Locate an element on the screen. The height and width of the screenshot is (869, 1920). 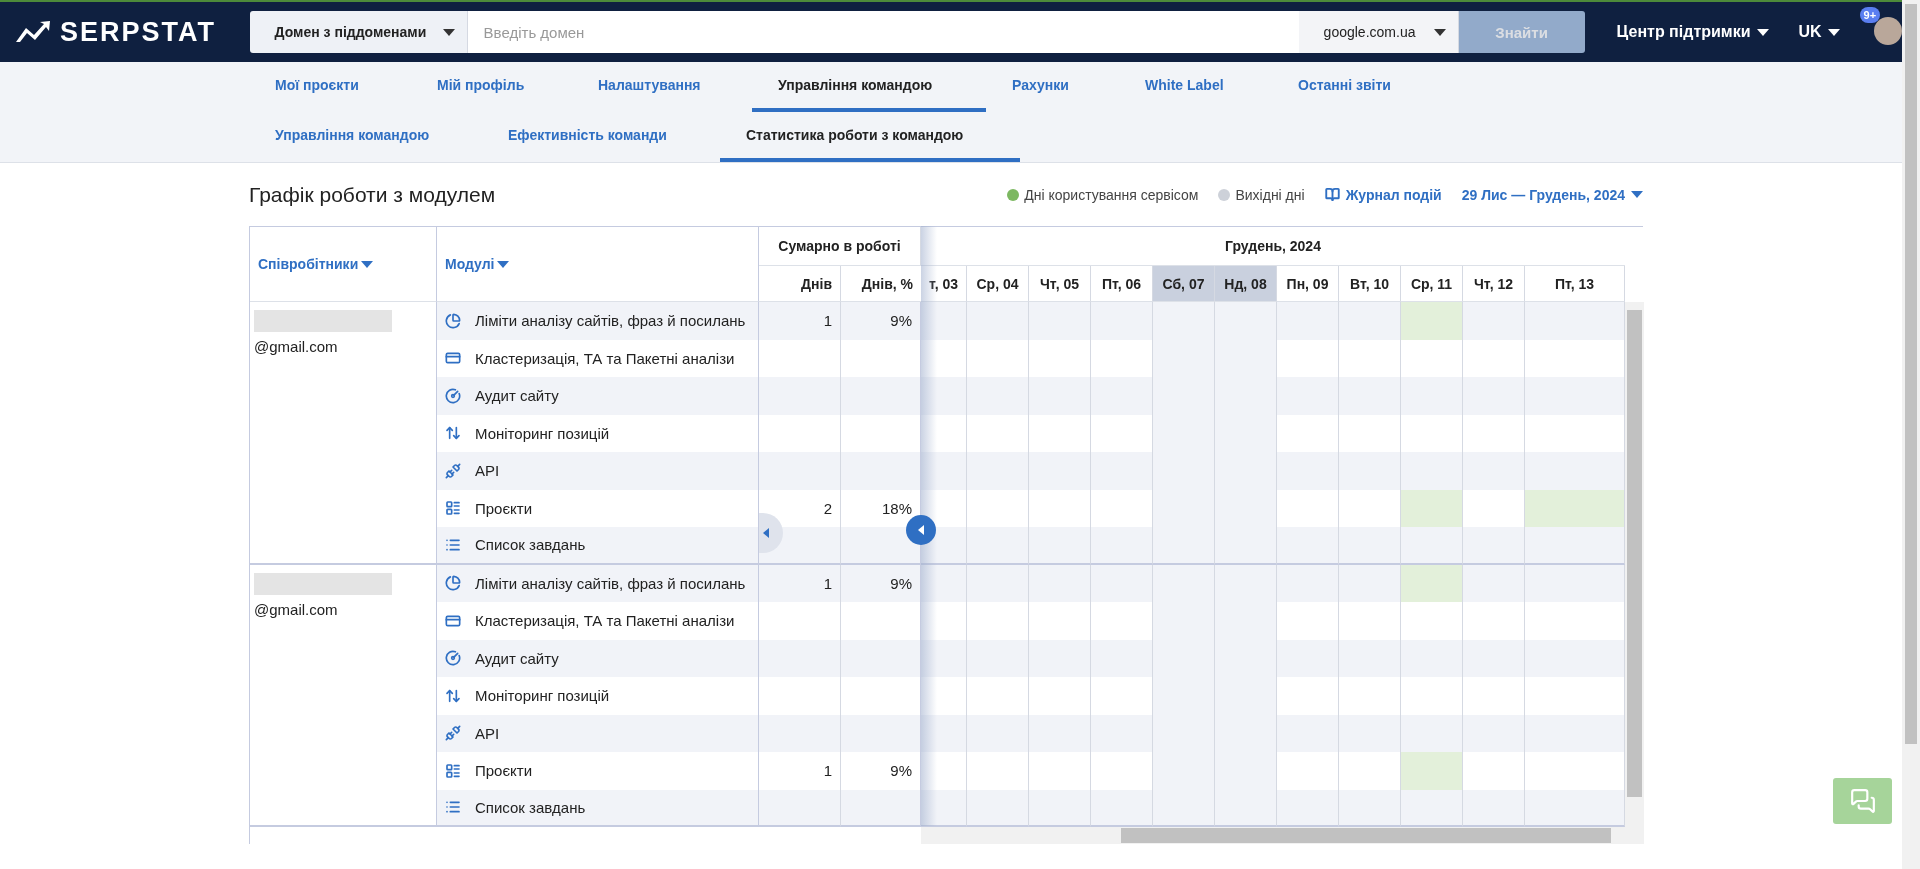
nav-tab: Налаштування is located at coordinates (662, 87).